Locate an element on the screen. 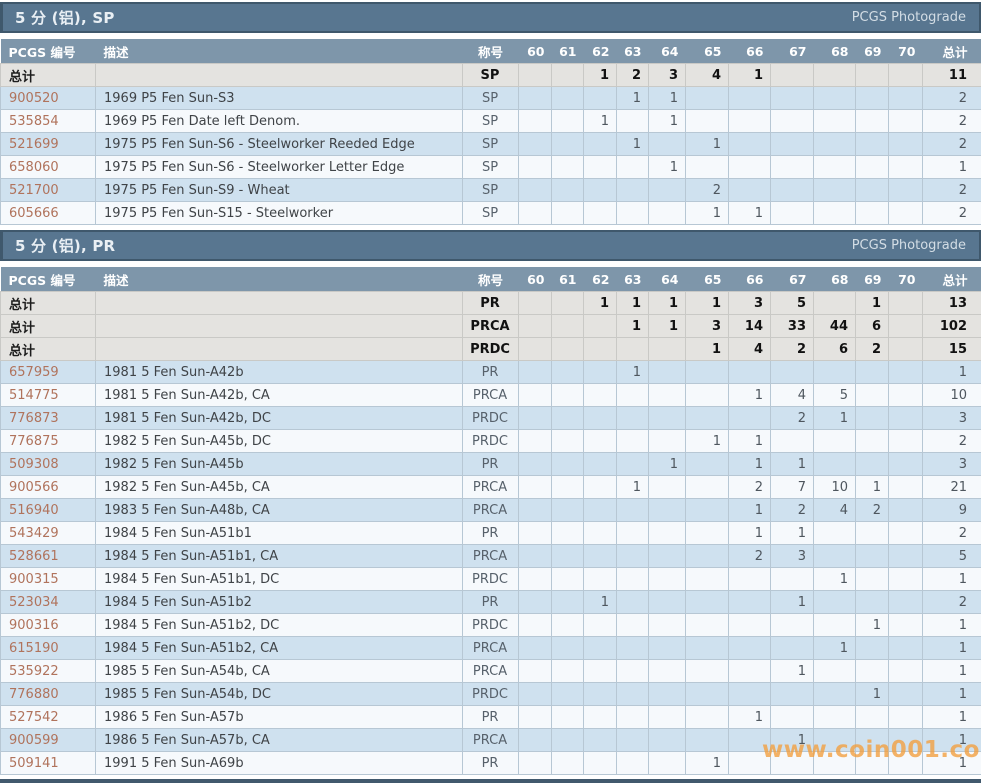  grade-cell-67: 33 is located at coordinates (792, 326).